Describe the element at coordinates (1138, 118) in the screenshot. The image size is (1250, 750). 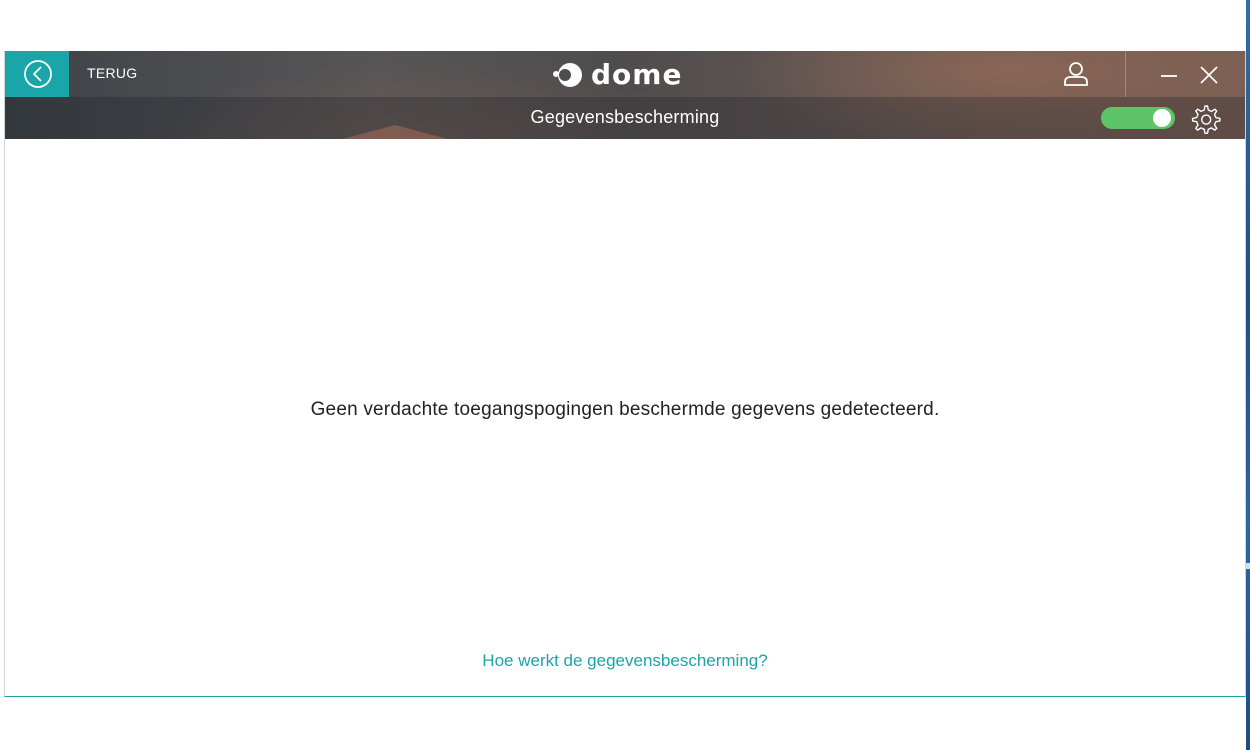
I see `protection-toggle` at that location.